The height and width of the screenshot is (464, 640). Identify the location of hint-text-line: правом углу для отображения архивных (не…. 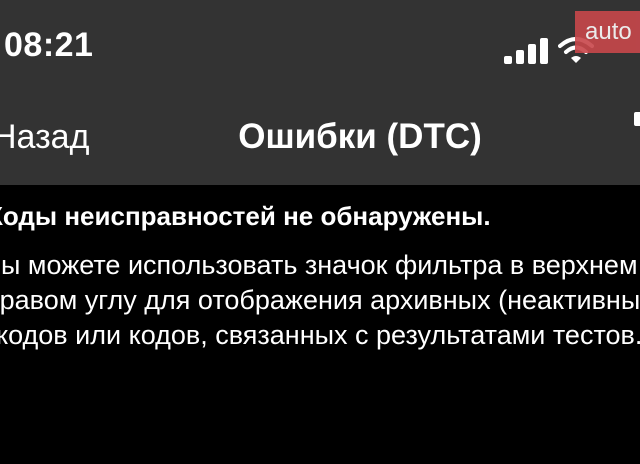
(320, 300).